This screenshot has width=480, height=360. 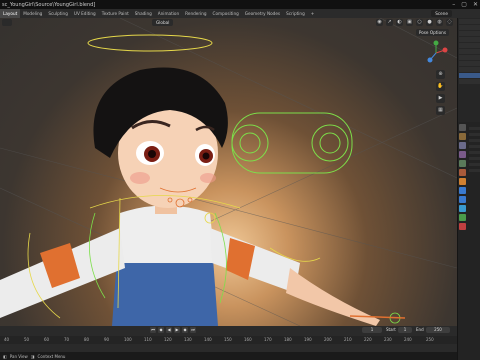 I want to click on modifier-tab-icon, so click(x=462, y=190).